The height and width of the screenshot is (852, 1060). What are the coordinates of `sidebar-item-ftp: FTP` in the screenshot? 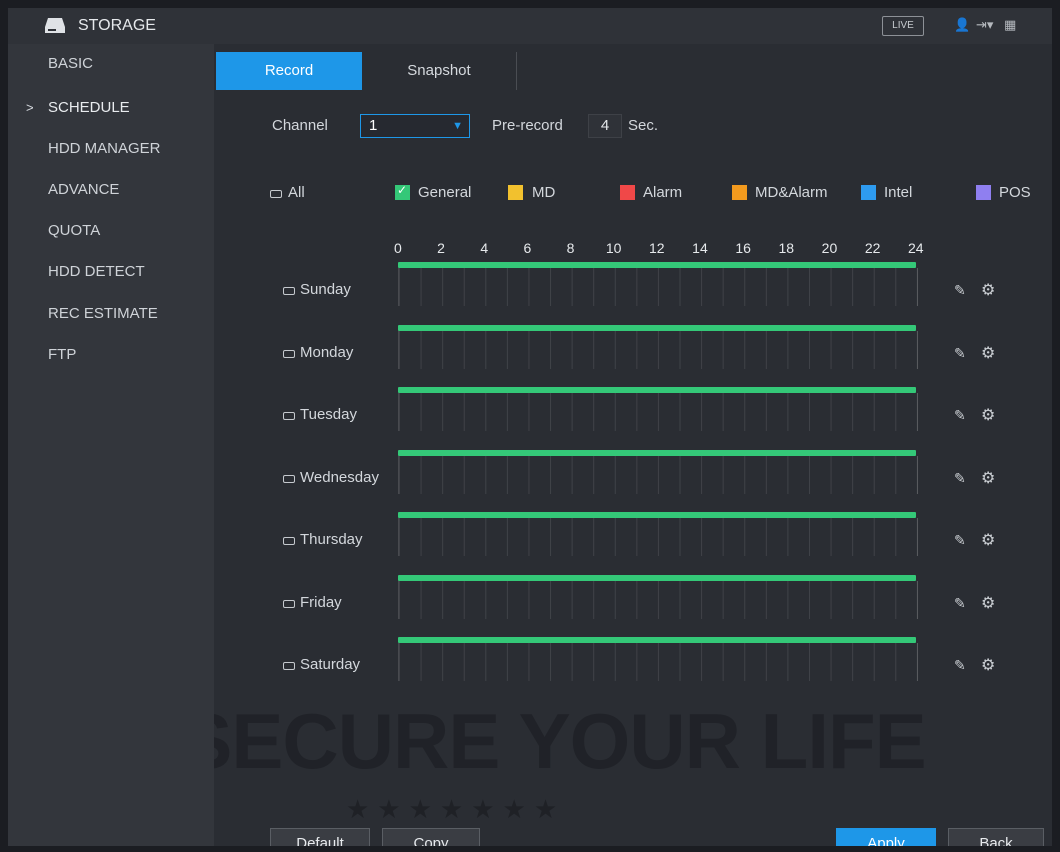 It's located at (111, 355).